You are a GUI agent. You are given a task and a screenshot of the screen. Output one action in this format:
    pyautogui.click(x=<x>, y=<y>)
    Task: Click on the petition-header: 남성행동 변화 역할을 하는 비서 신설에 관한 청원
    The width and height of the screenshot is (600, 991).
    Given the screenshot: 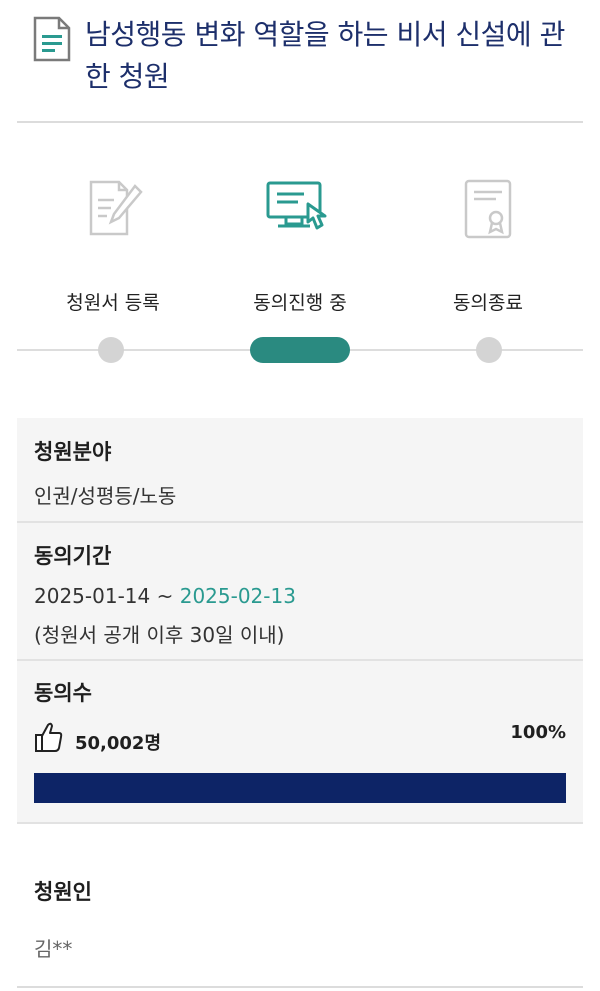 What is the action you would take?
    pyautogui.click(x=308, y=59)
    